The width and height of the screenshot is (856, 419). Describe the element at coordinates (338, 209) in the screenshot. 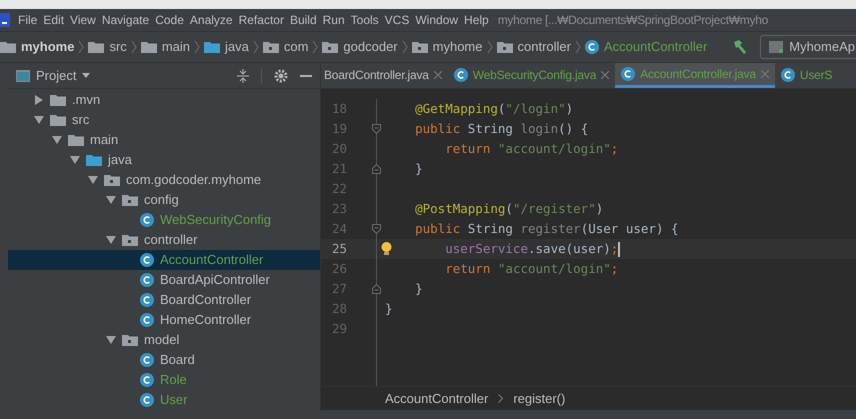

I see `line-number: 23` at that location.